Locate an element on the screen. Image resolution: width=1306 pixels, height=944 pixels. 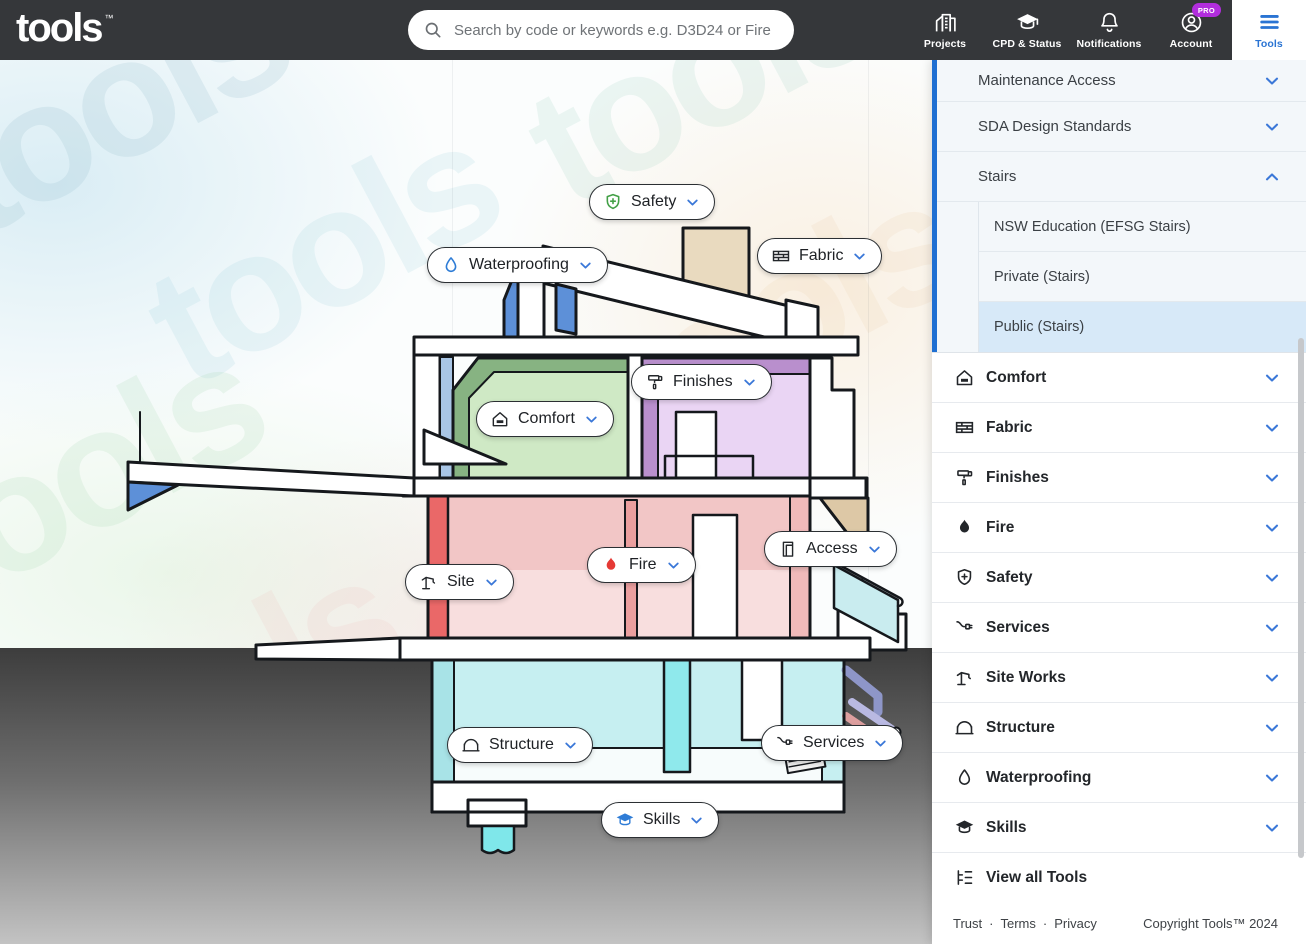
map-pill-site: Site is located at coordinates (459, 582).